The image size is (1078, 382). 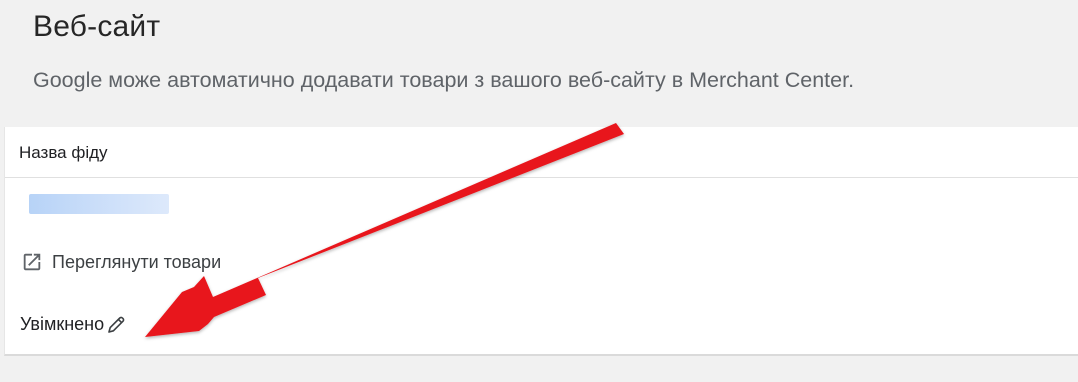 What do you see at coordinates (99, 204) in the screenshot?
I see `feed-name-redacted` at bounding box center [99, 204].